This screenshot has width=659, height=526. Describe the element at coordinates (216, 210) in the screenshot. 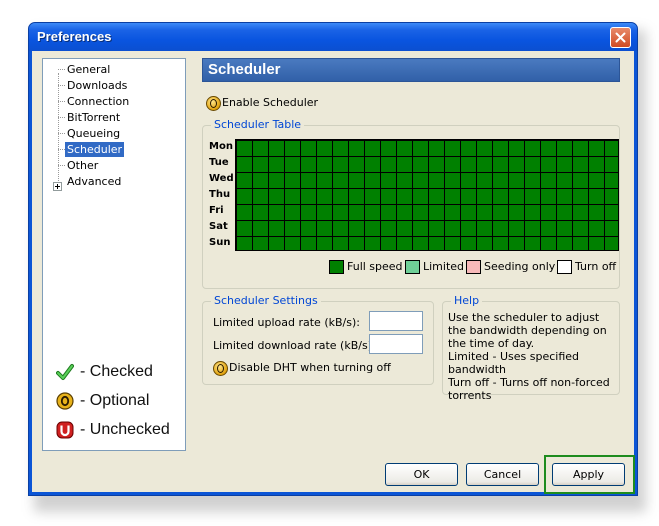

I see `day-label-fri: Fri` at that location.